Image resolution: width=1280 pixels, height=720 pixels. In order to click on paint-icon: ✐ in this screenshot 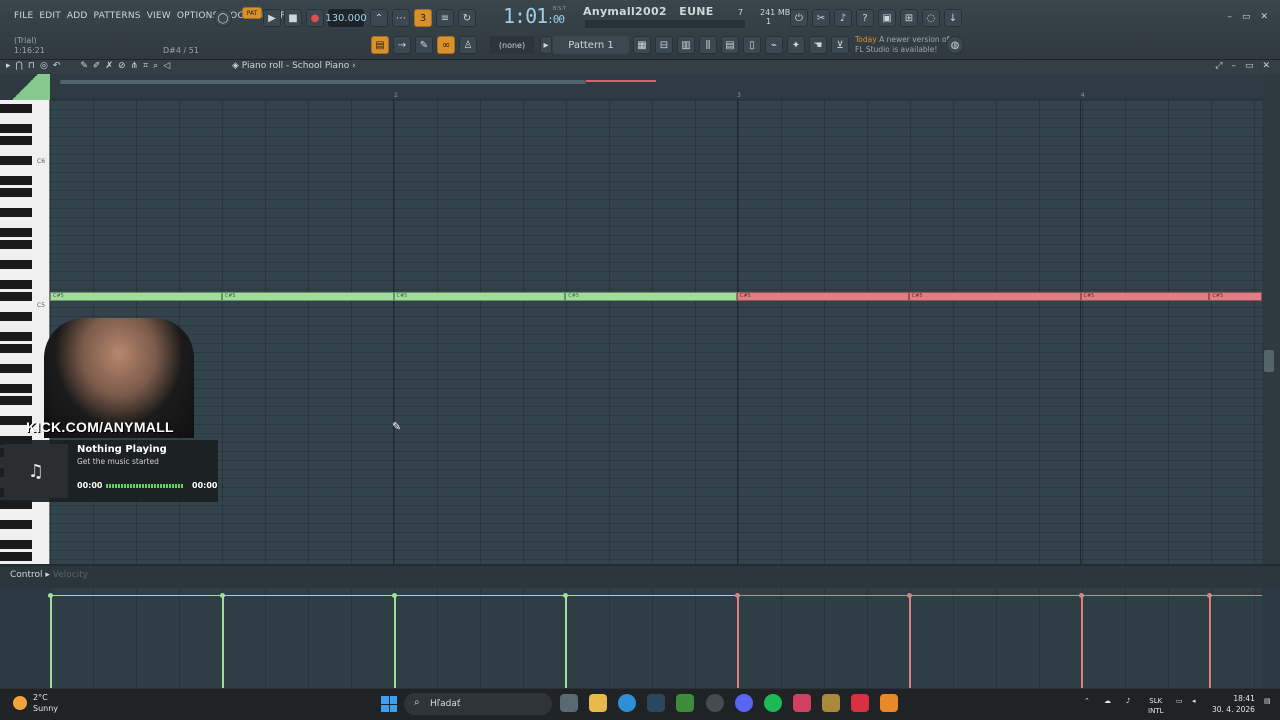, I will do `click(97, 66)`.